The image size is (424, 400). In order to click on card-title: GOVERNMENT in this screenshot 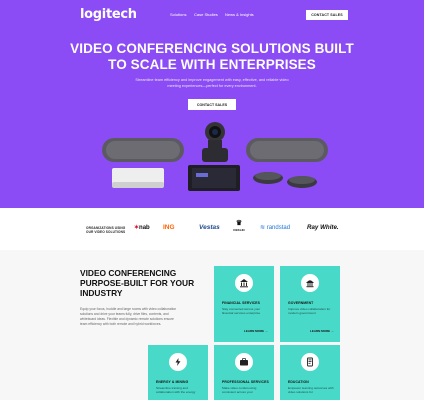, I will do `click(301, 303)`.